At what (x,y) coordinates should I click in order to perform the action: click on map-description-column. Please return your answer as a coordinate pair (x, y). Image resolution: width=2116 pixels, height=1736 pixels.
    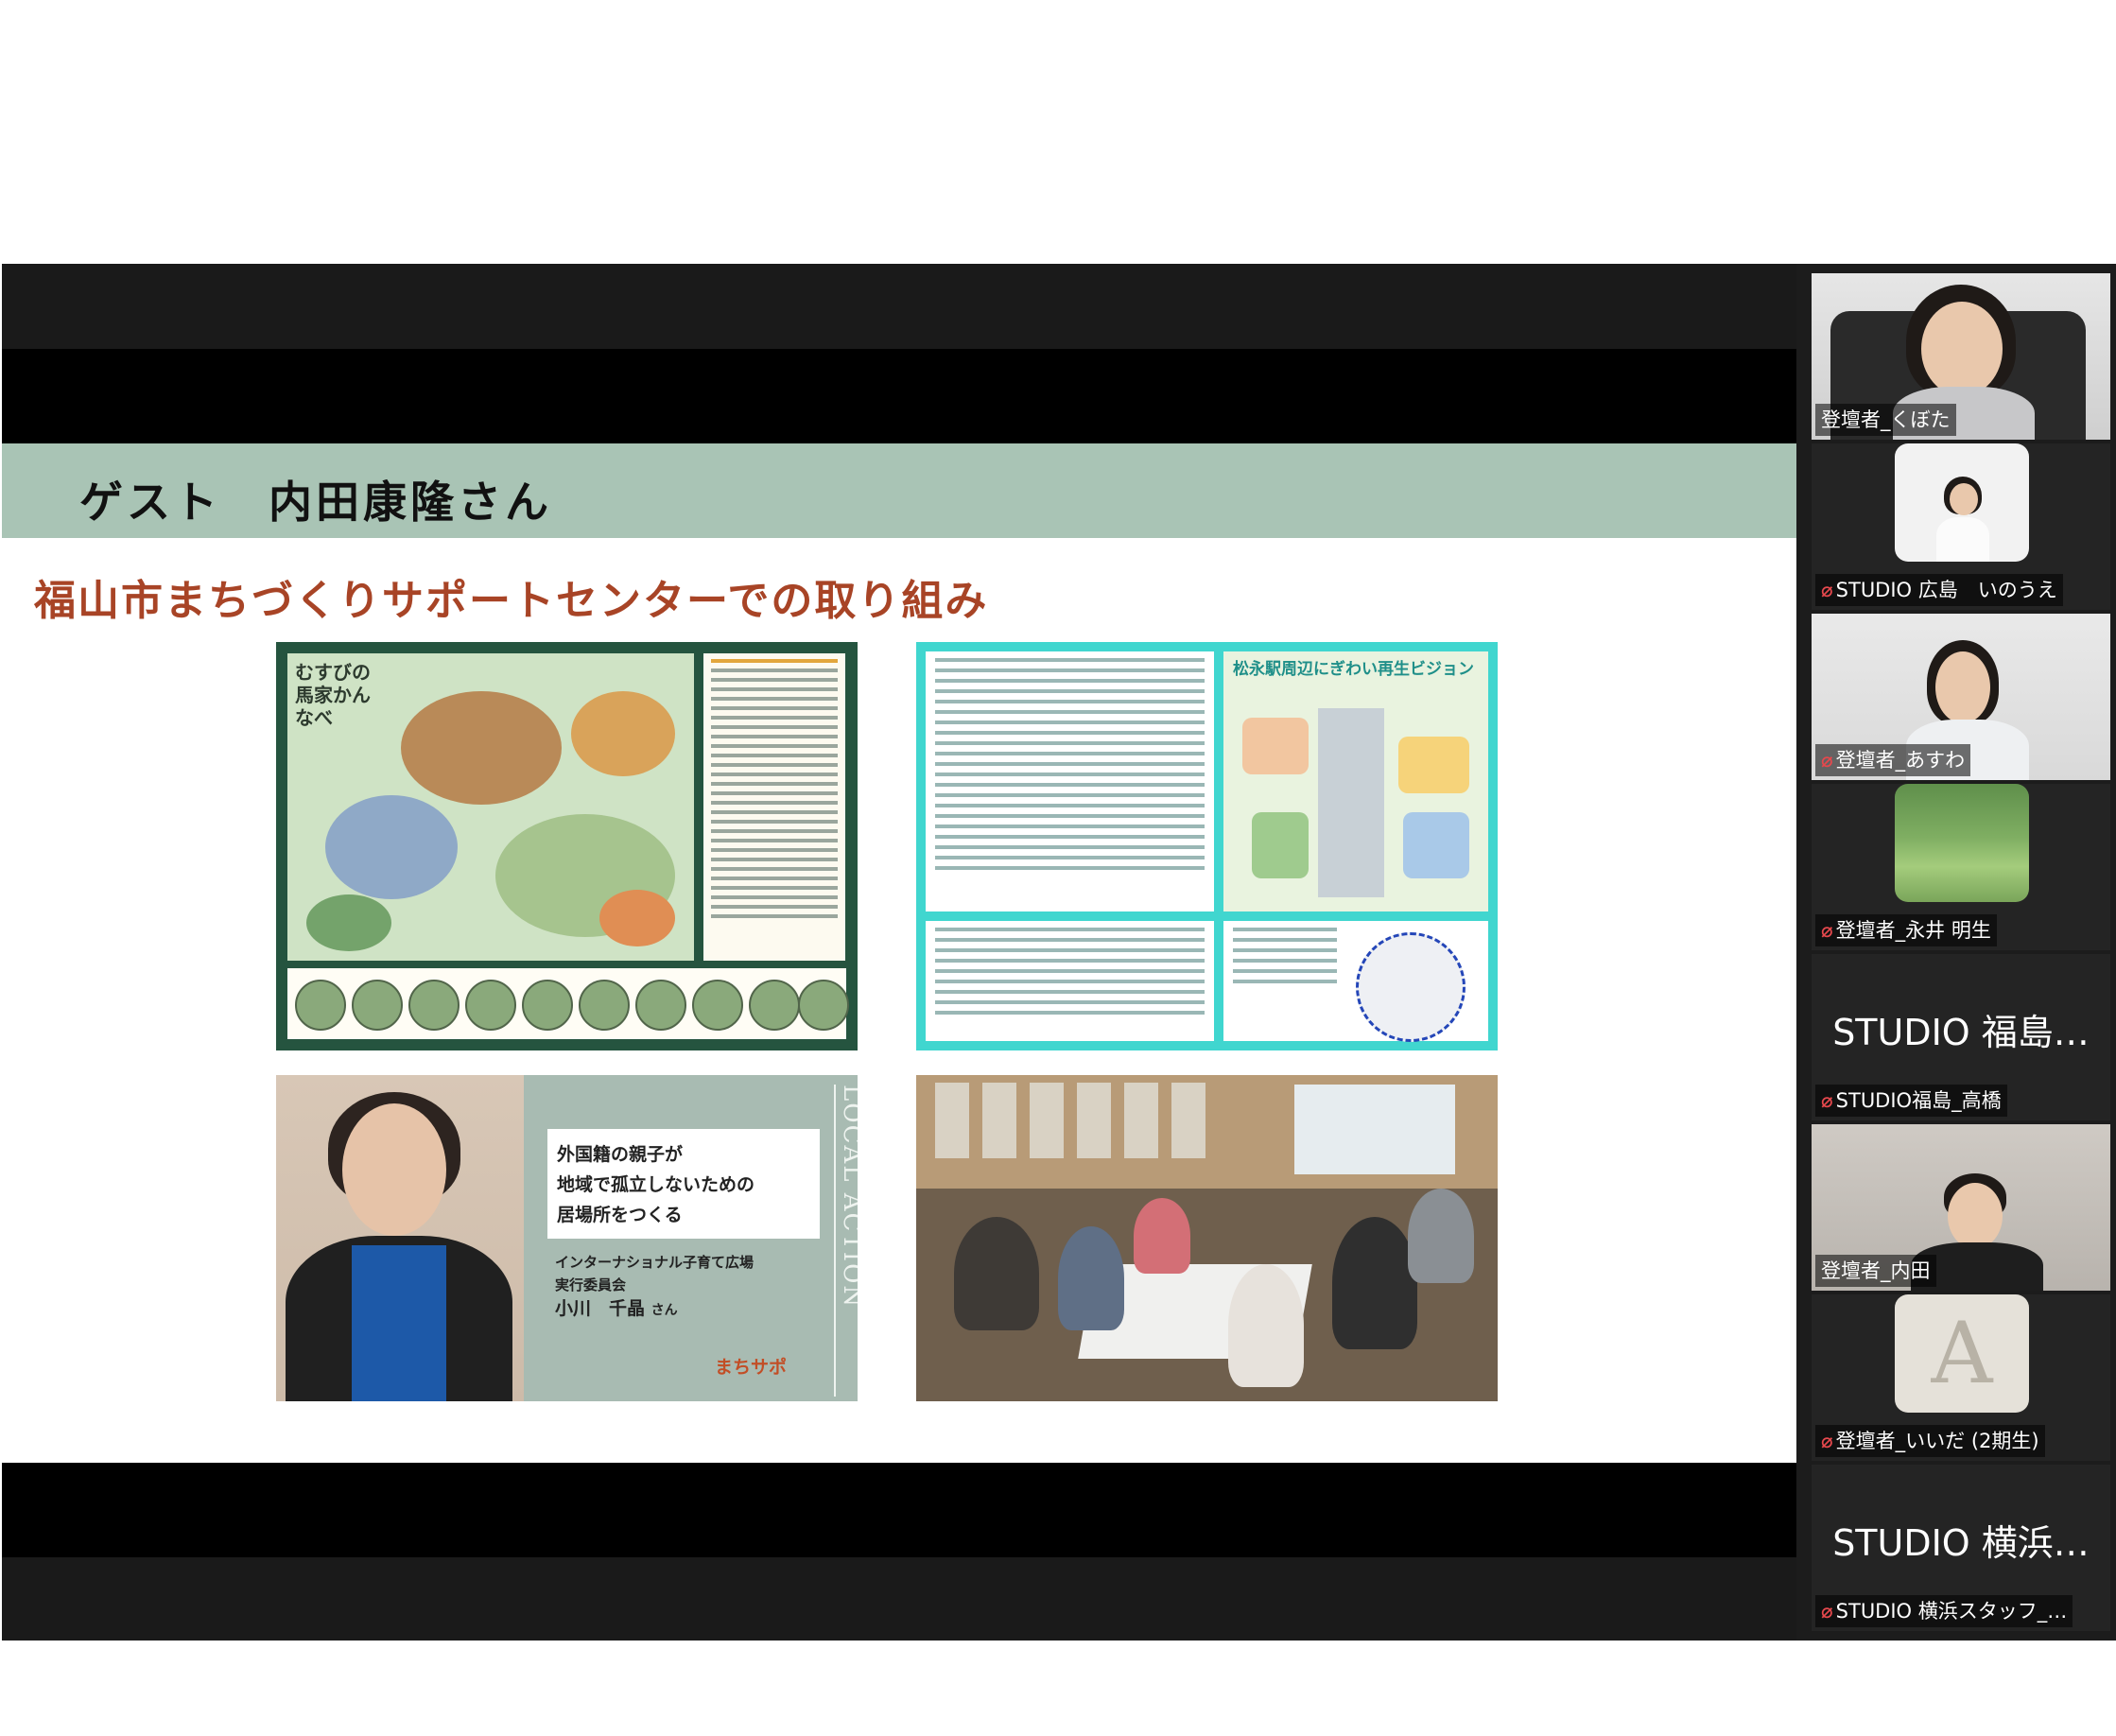
    Looking at the image, I should click on (774, 807).